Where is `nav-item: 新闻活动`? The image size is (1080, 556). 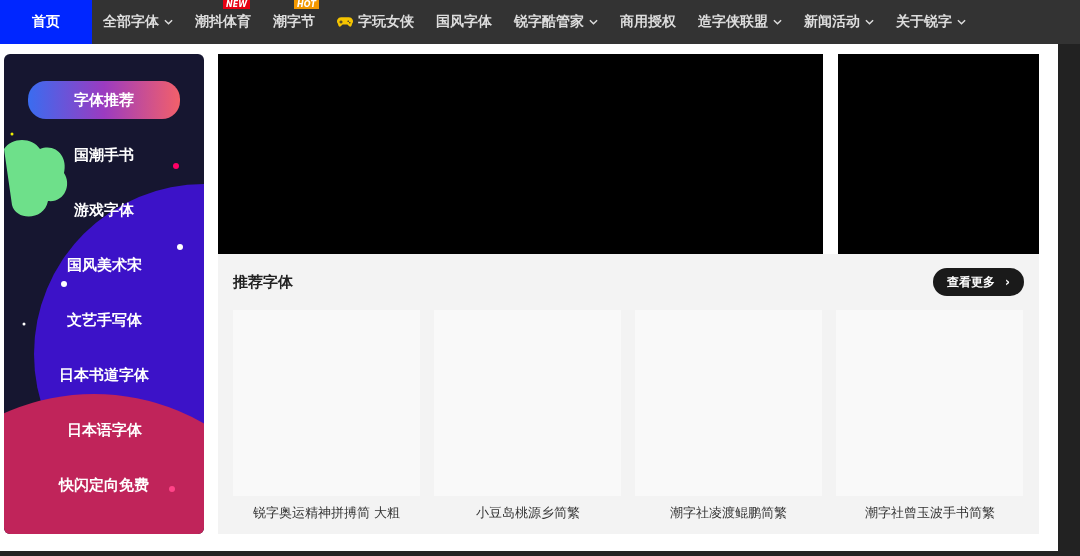 nav-item: 新闻活动 is located at coordinates (839, 22).